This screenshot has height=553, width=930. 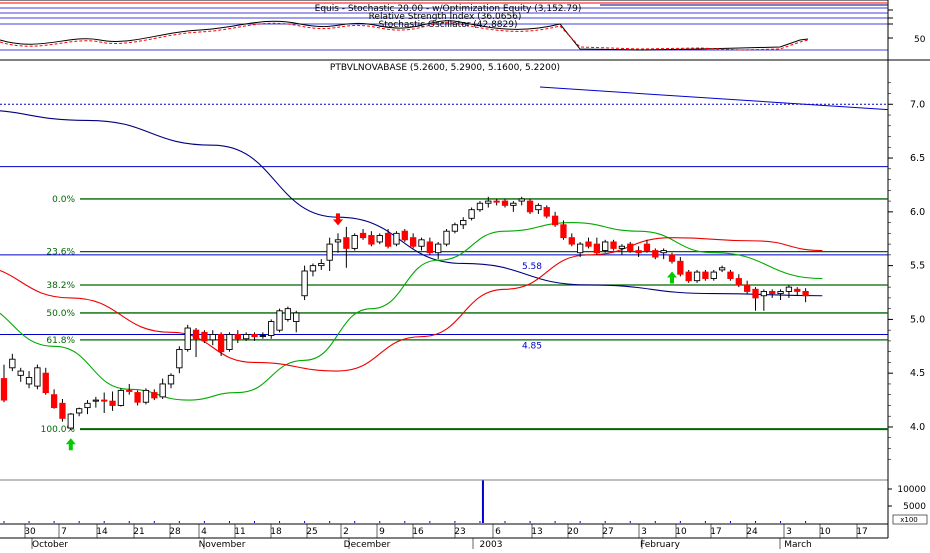 I want to click on price-tick-label: 5.5, so click(x=917, y=266).